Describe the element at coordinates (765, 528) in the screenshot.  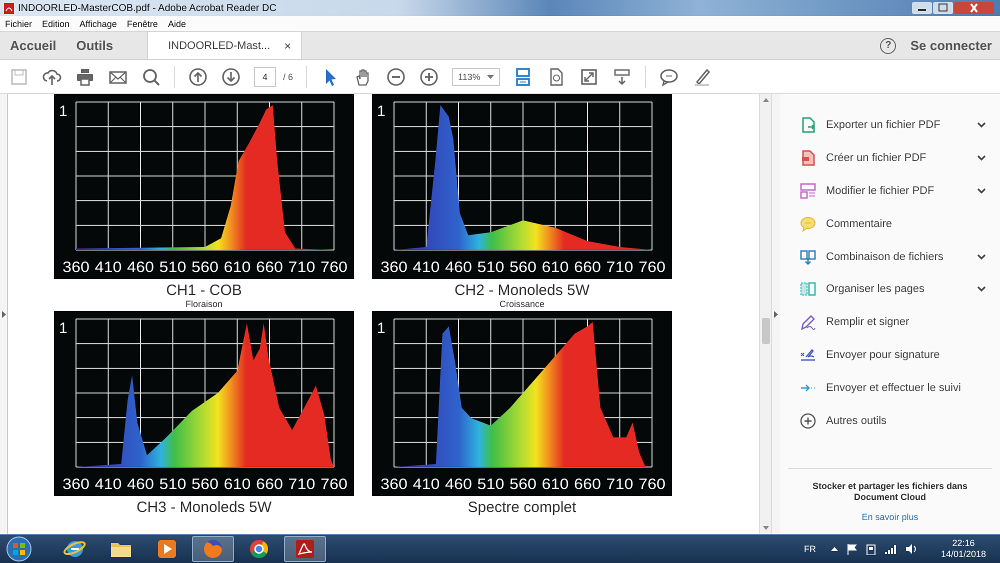
I see `scroll-down-icon` at that location.